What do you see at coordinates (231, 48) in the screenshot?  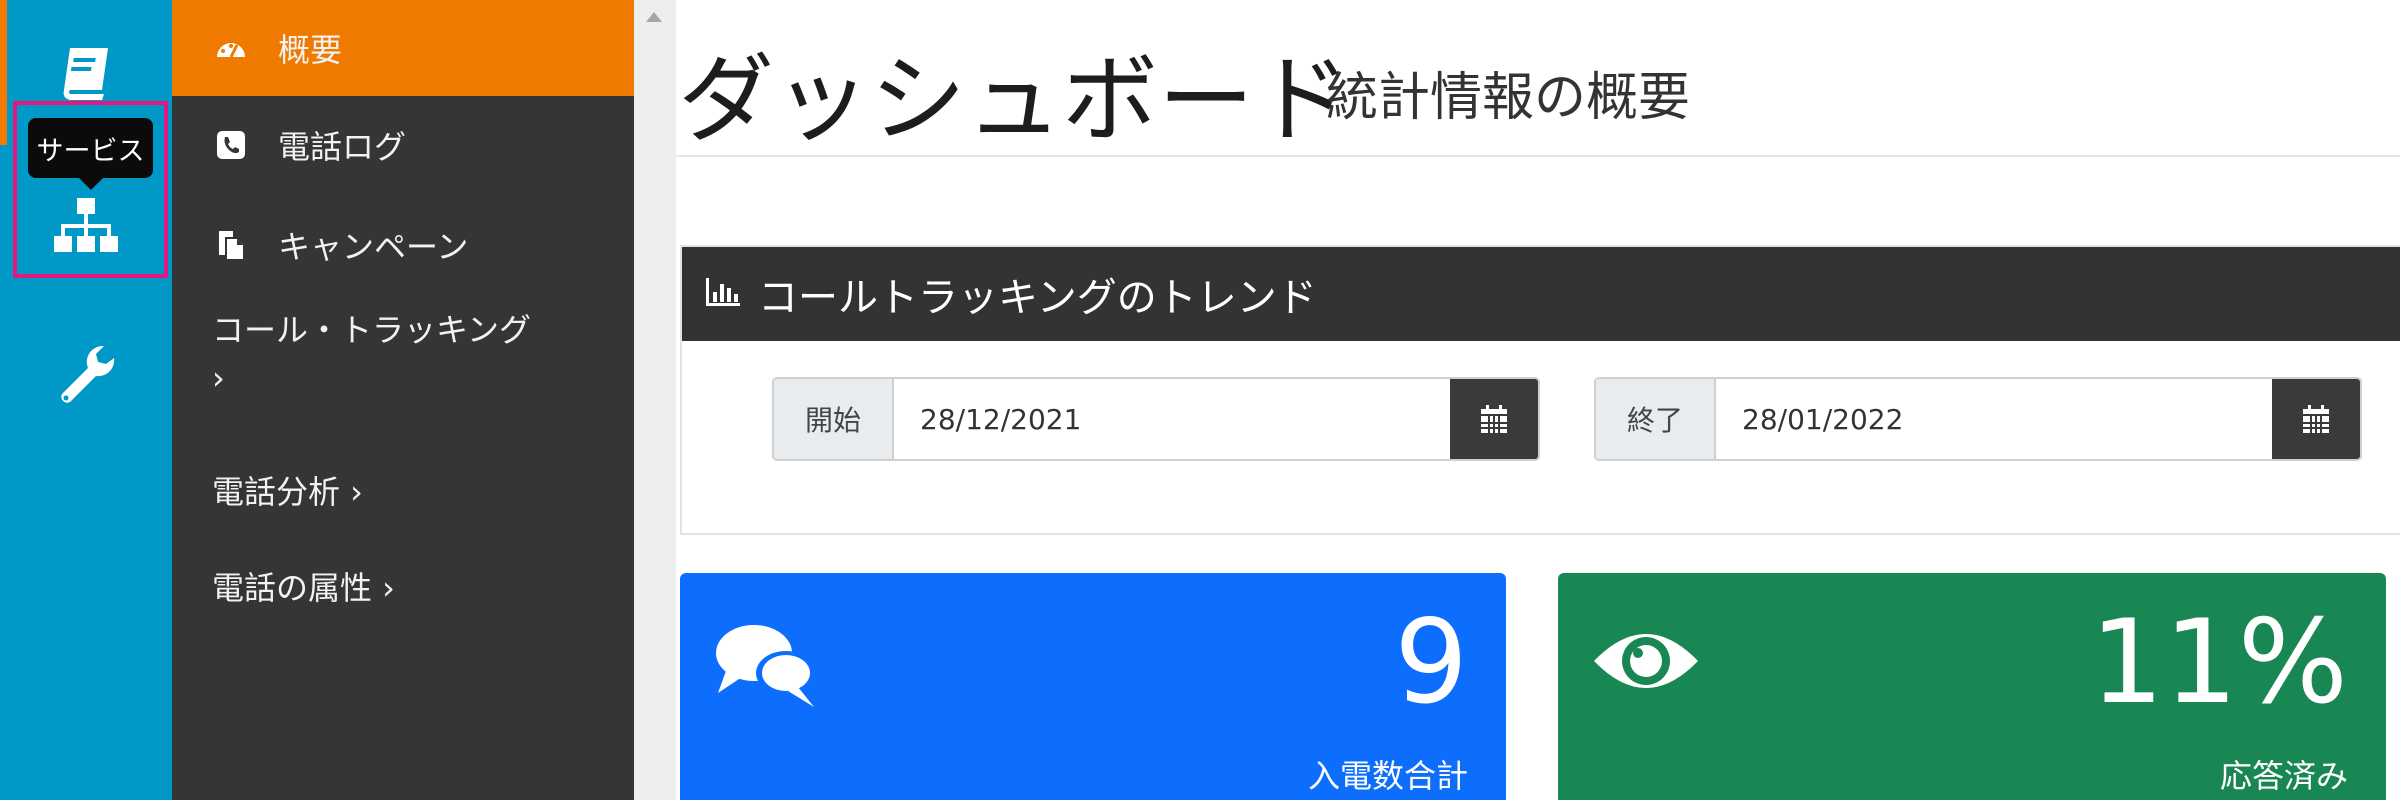 I see `dashboard-icon` at bounding box center [231, 48].